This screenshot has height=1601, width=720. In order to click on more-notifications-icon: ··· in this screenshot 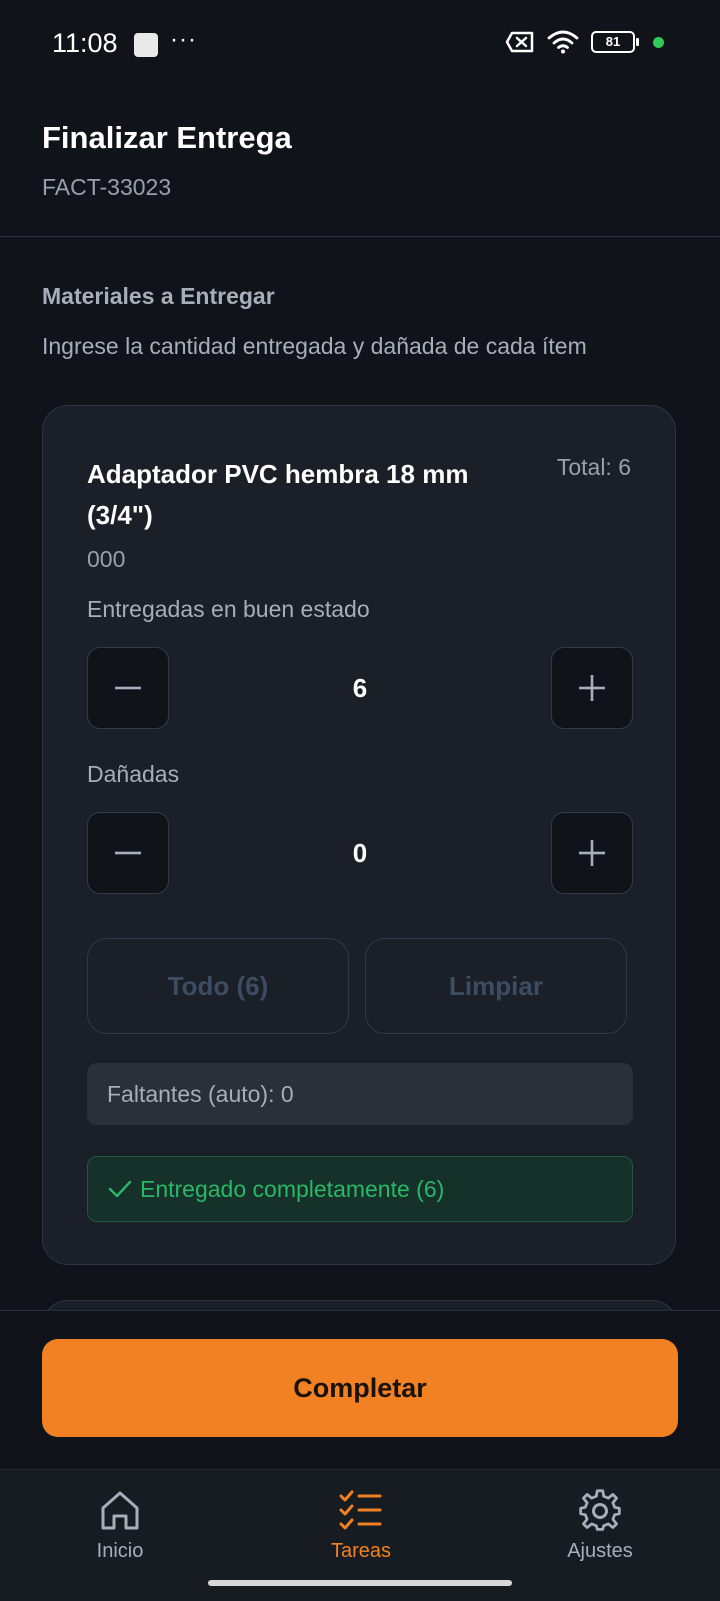, I will do `click(183, 39)`.